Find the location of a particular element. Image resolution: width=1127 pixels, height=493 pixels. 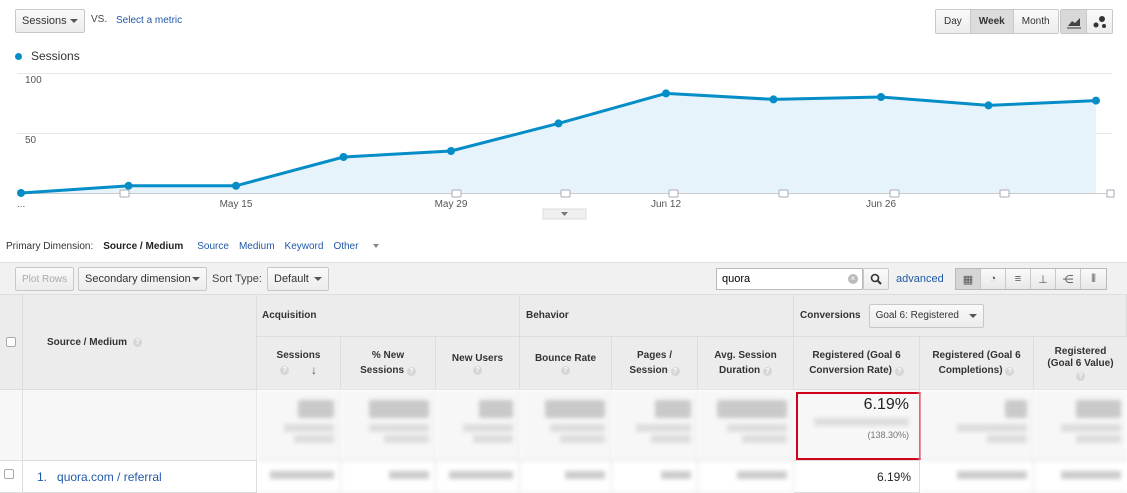

x-tick-labels: ... May 15 May 29 Jun 12 Jun 26 is located at coordinates (456, 204).